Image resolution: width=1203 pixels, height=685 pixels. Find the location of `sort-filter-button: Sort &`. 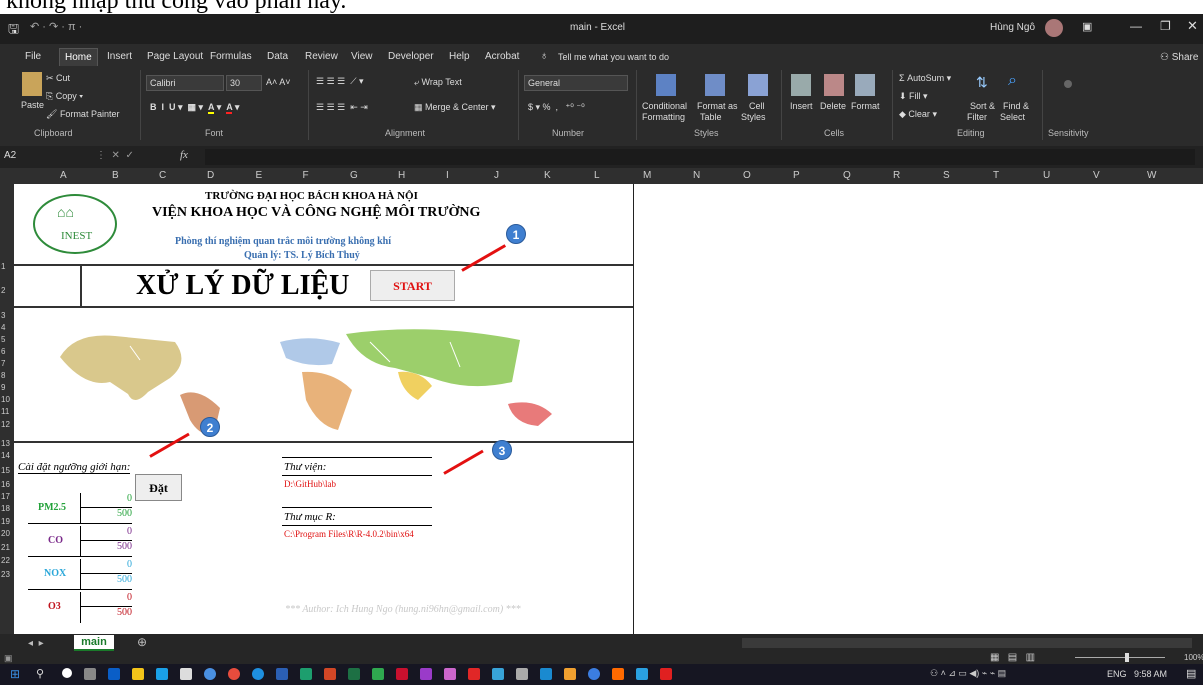

sort-filter-button: Sort & is located at coordinates (982, 106).